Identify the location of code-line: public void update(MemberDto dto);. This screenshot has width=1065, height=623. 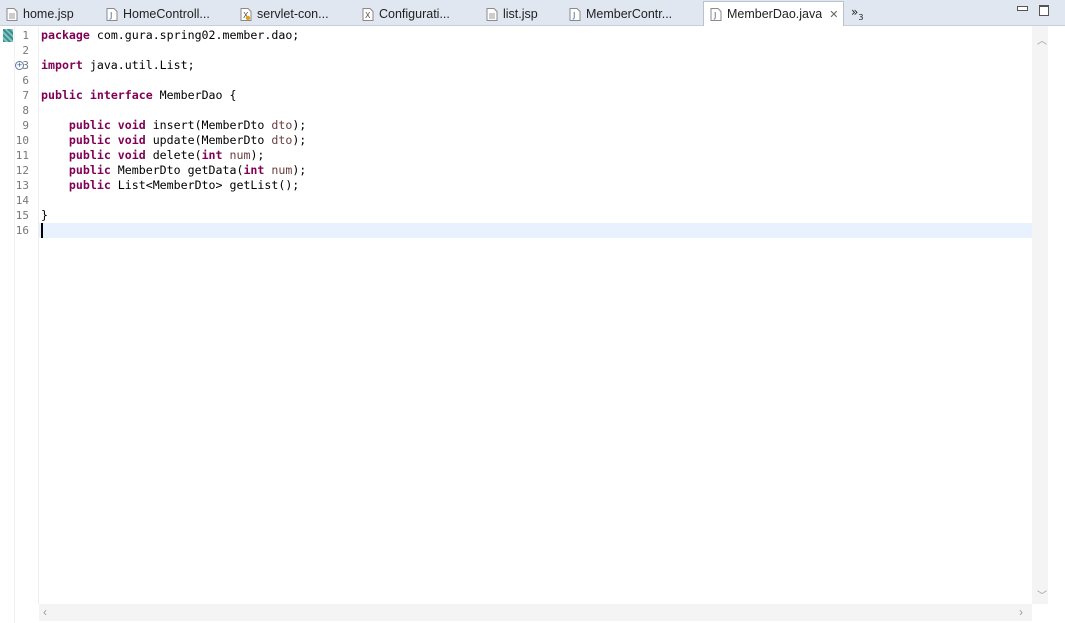
(173, 140).